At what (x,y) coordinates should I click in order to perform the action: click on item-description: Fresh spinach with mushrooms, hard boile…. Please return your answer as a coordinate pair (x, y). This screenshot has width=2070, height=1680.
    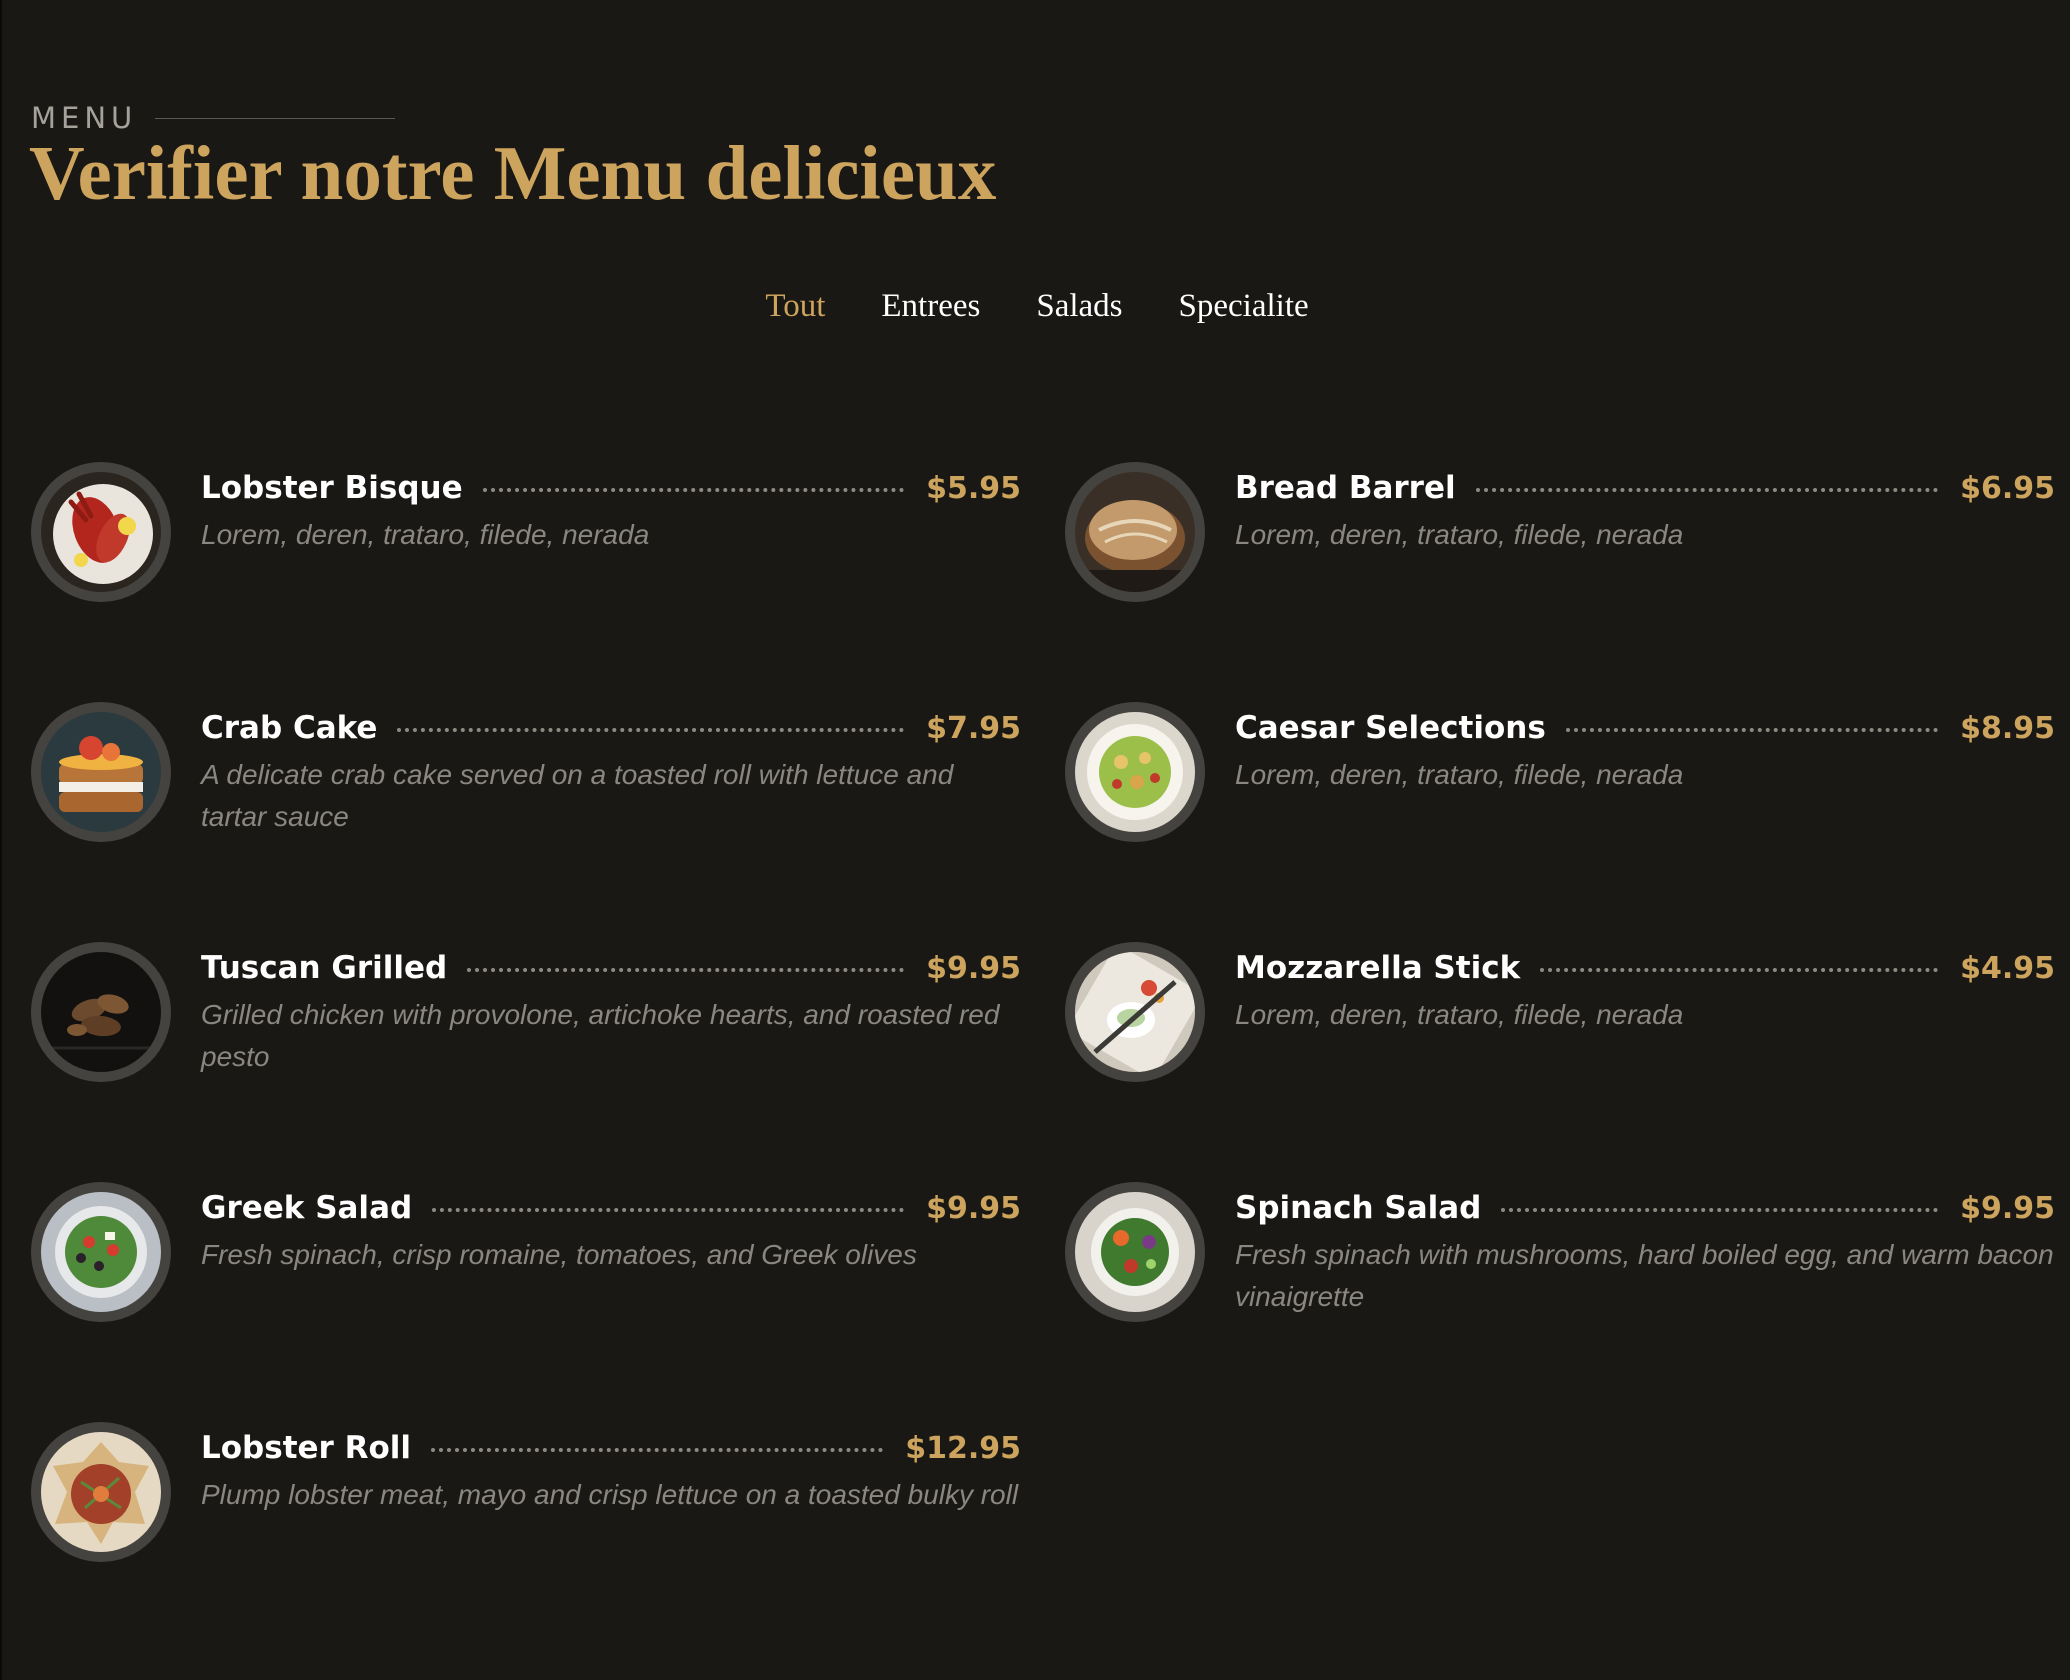
    Looking at the image, I should click on (1644, 1275).